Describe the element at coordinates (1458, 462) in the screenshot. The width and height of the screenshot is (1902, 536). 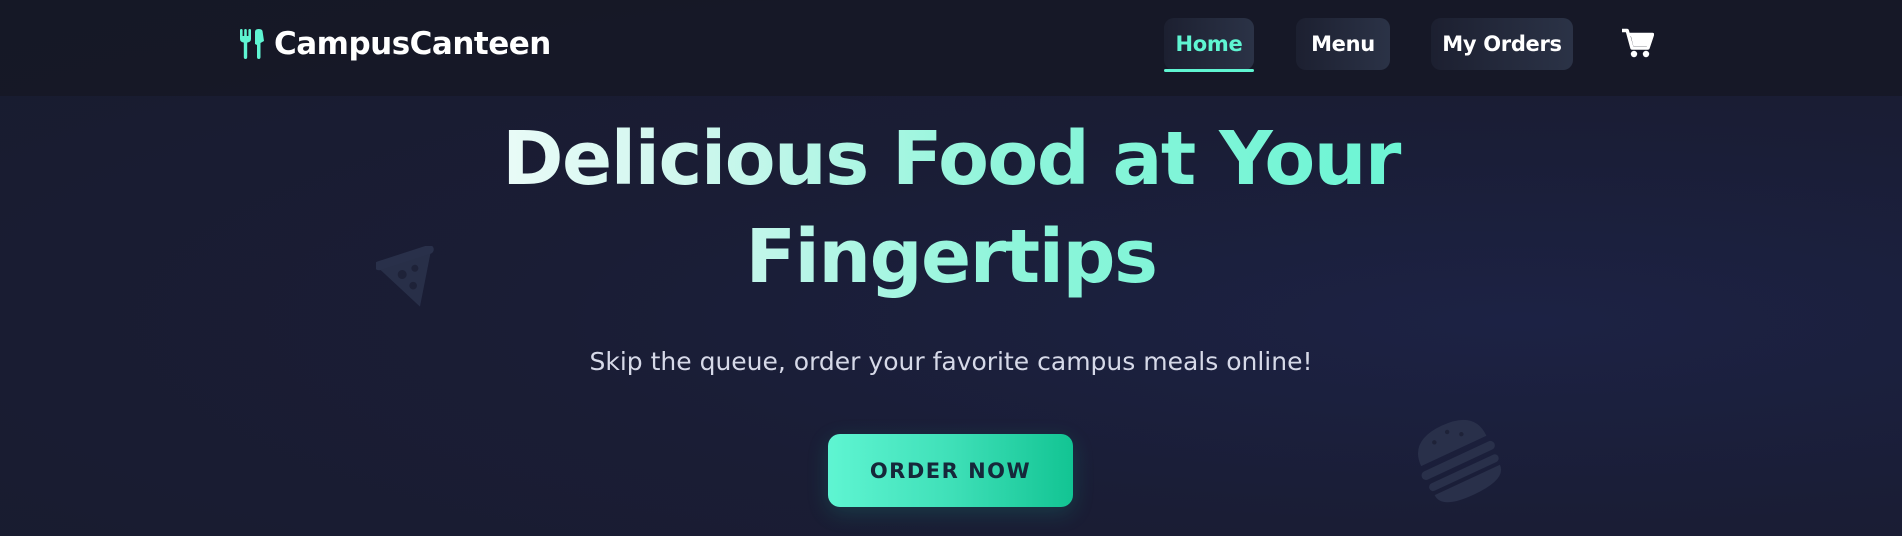
I see `burger-icon` at that location.